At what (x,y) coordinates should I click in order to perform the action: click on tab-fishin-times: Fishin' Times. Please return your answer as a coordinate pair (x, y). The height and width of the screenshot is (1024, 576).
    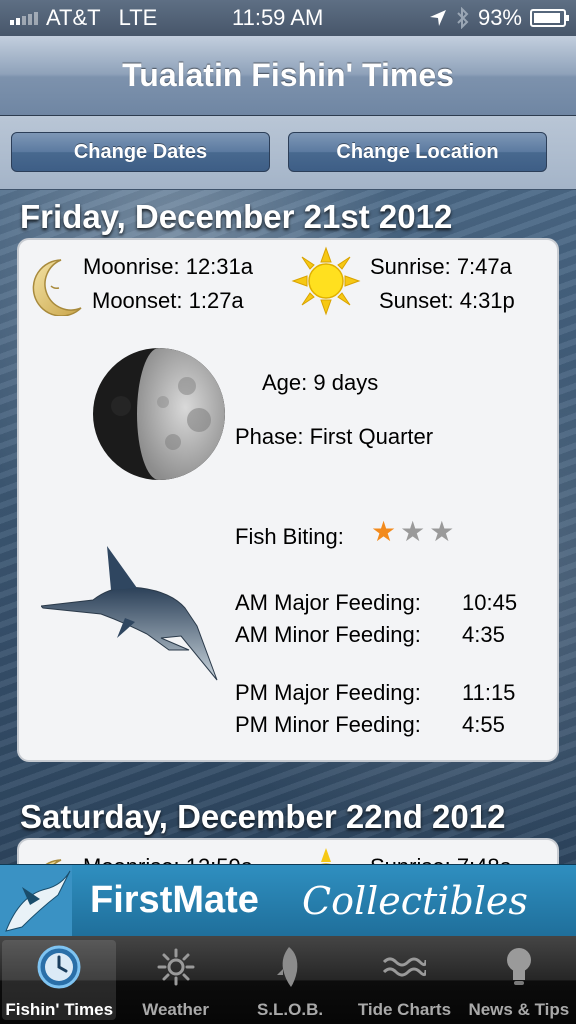
    Looking at the image, I should click on (59, 980).